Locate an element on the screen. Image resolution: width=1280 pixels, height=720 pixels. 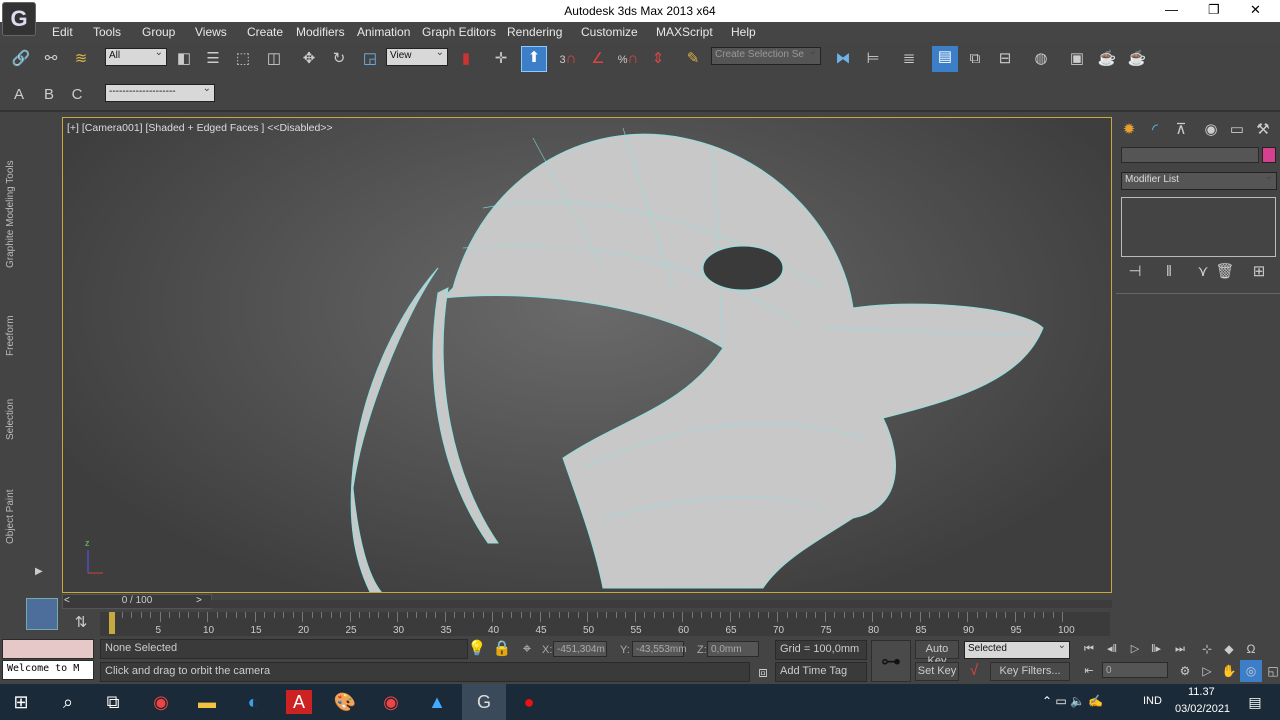
display-tab-icon: ▭ is located at coordinates (1237, 130).